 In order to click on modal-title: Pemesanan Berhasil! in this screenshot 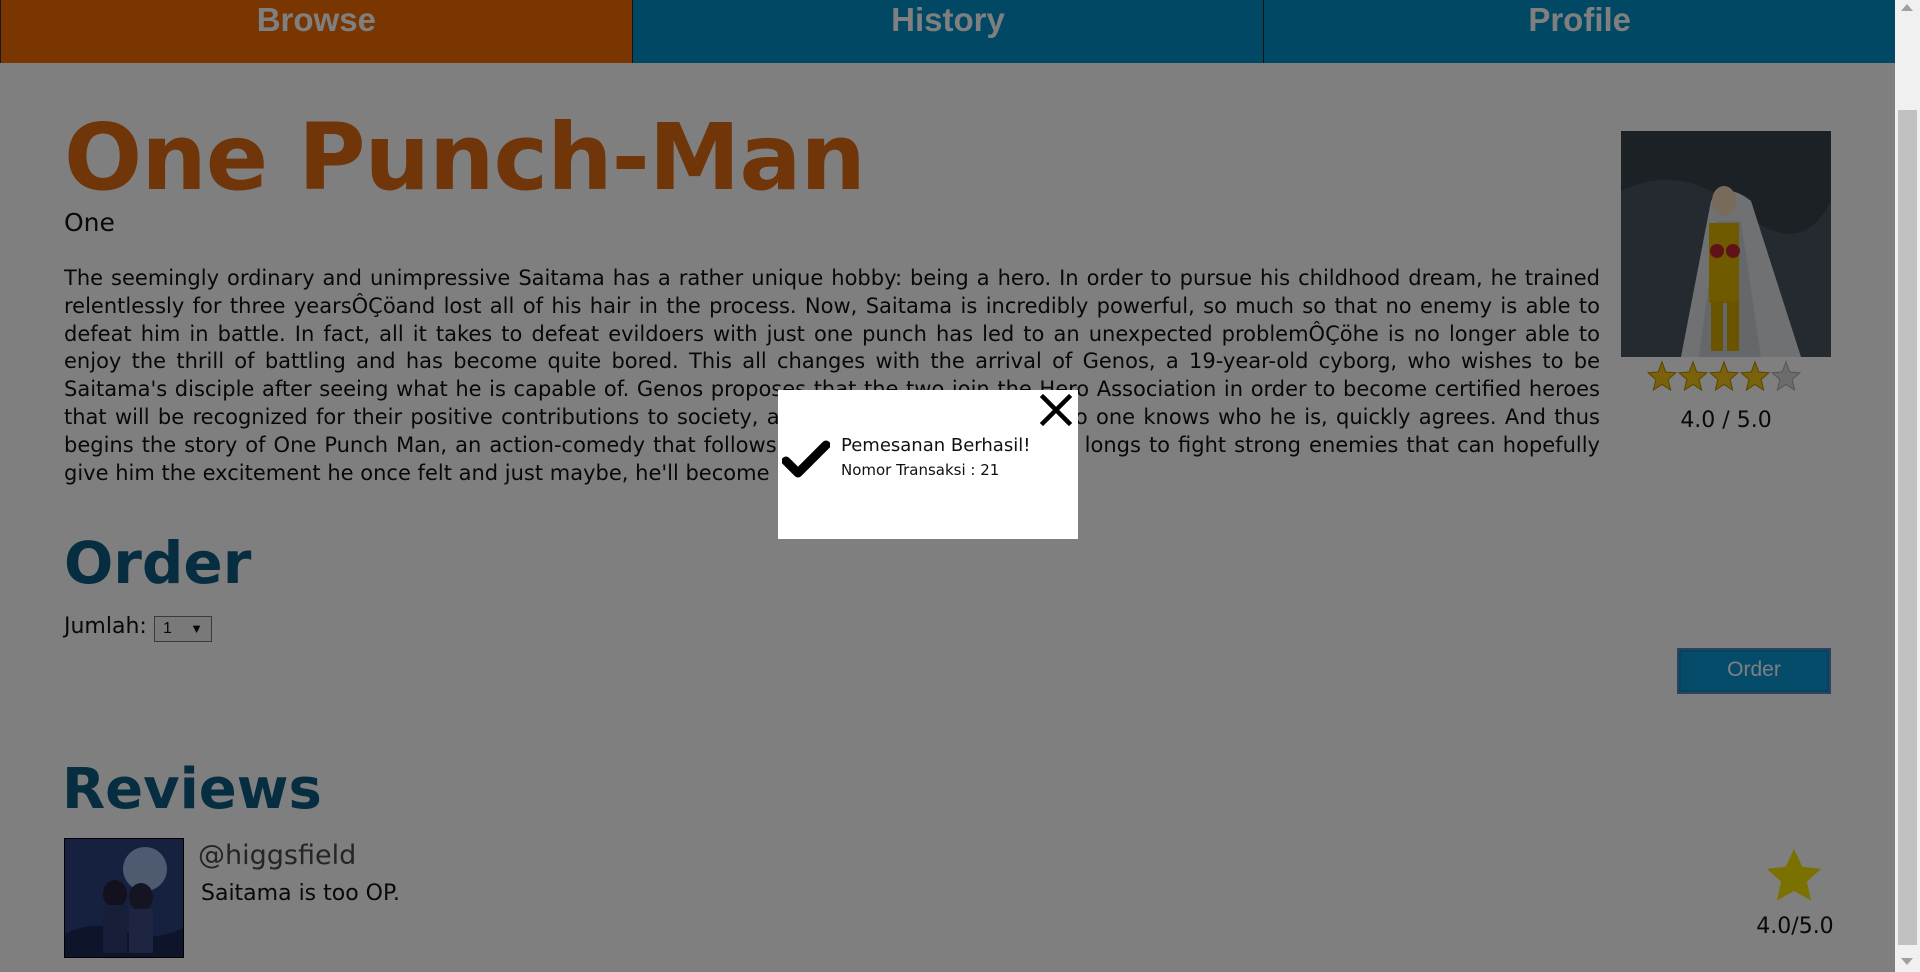, I will do `click(936, 445)`.